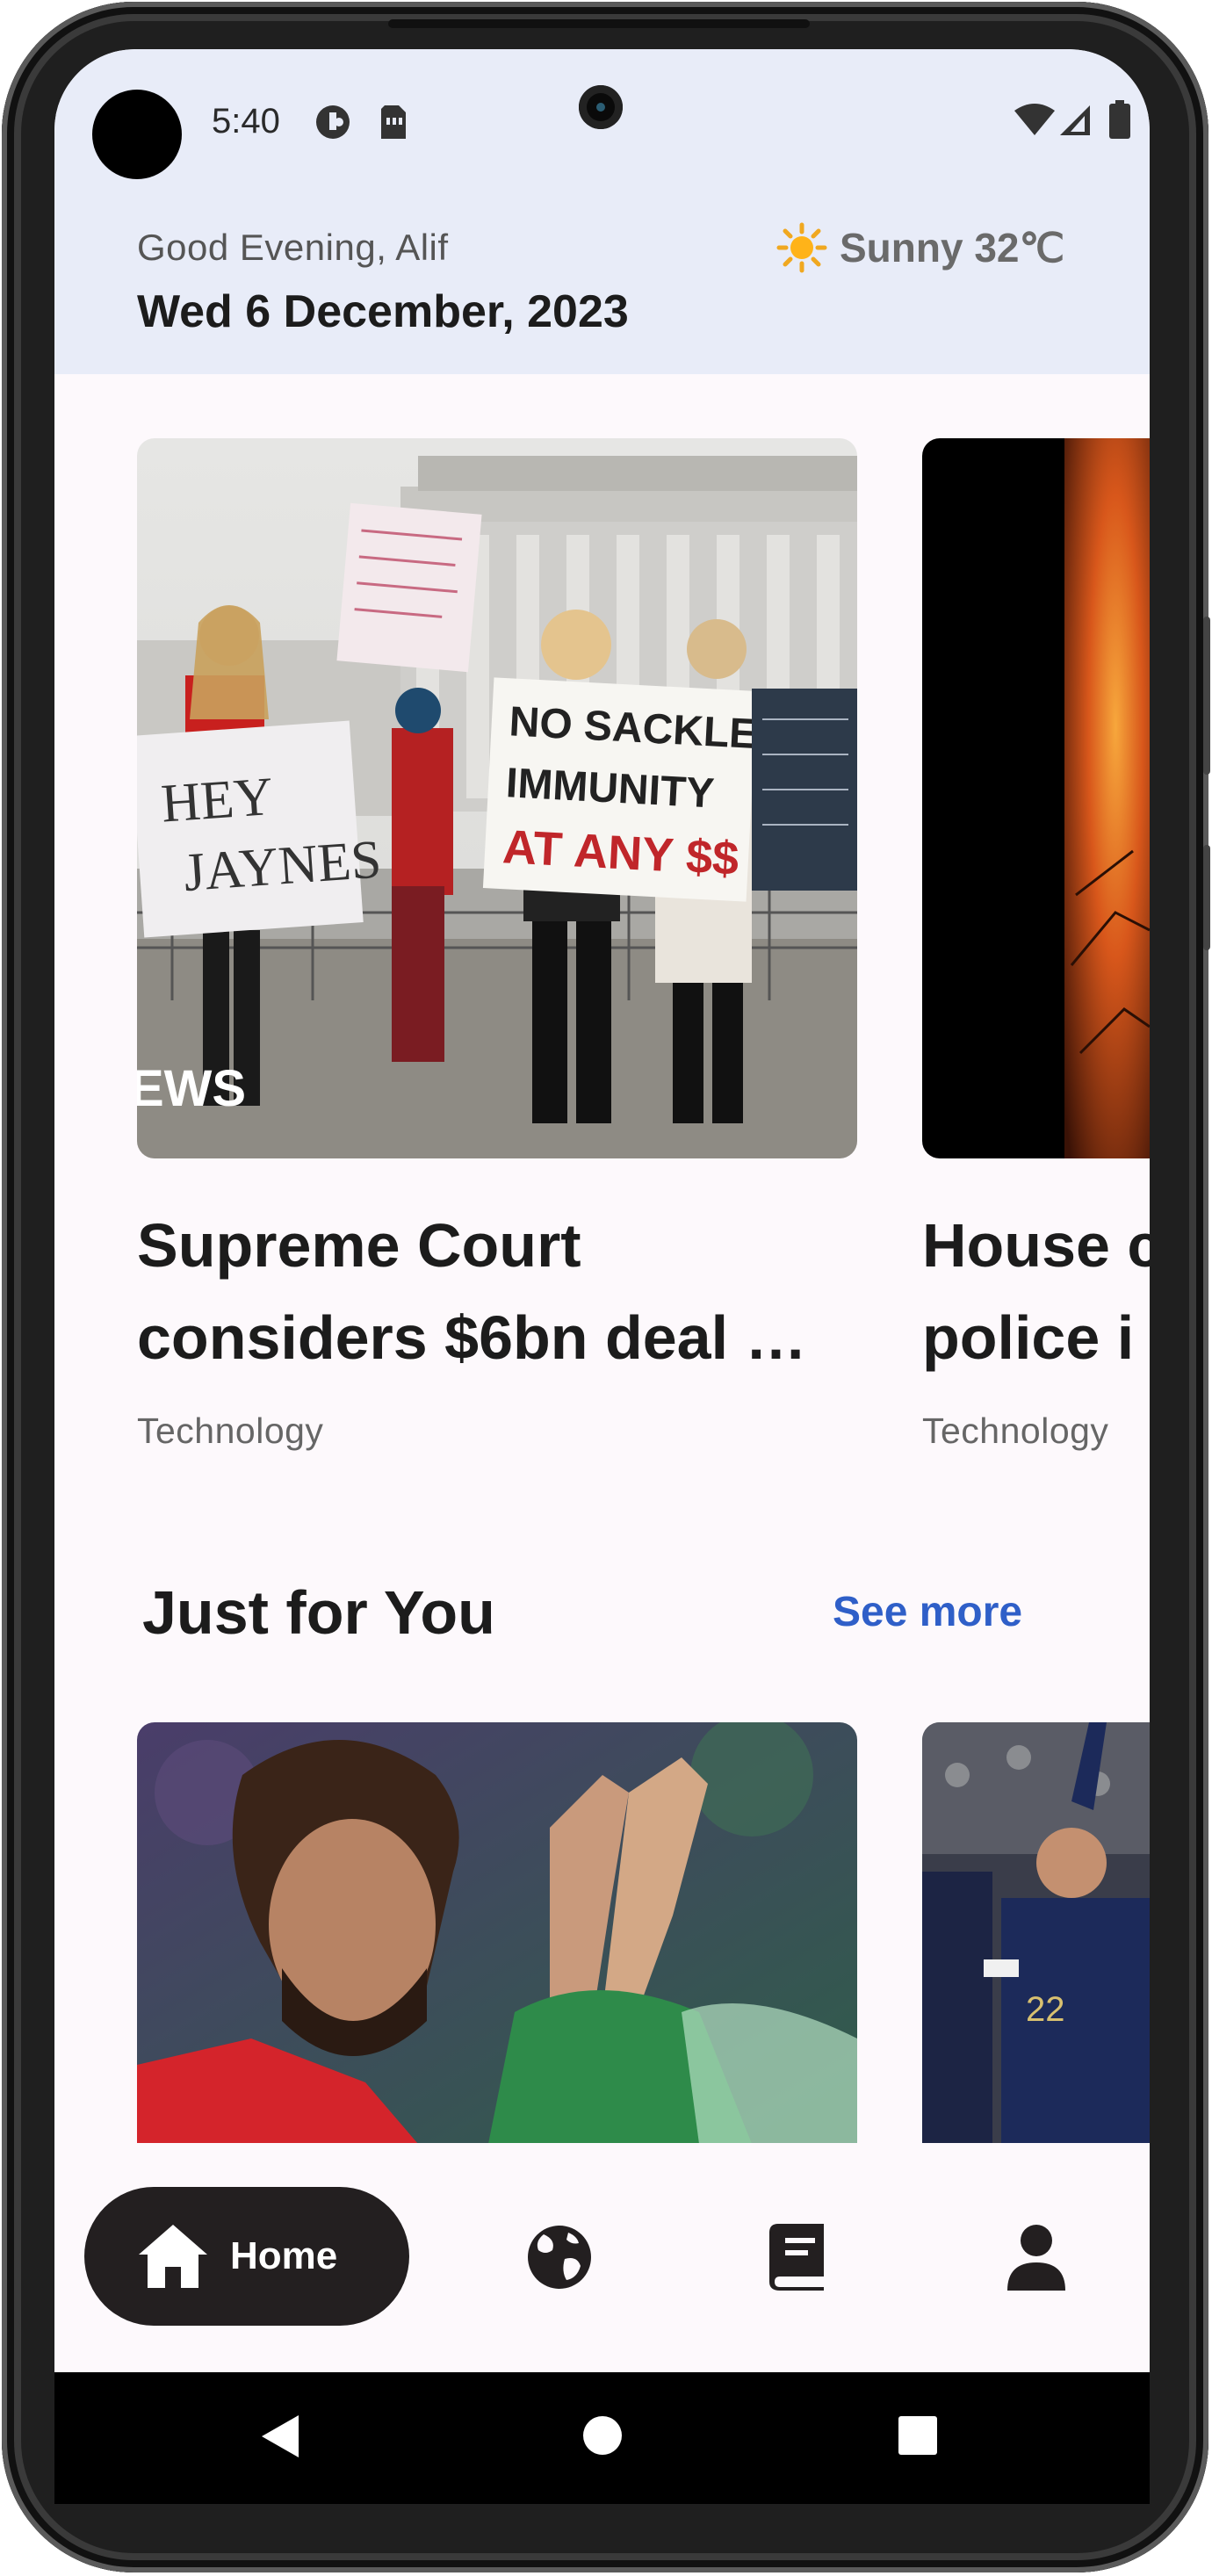  What do you see at coordinates (1075, 120) in the screenshot?
I see `signal-icon` at bounding box center [1075, 120].